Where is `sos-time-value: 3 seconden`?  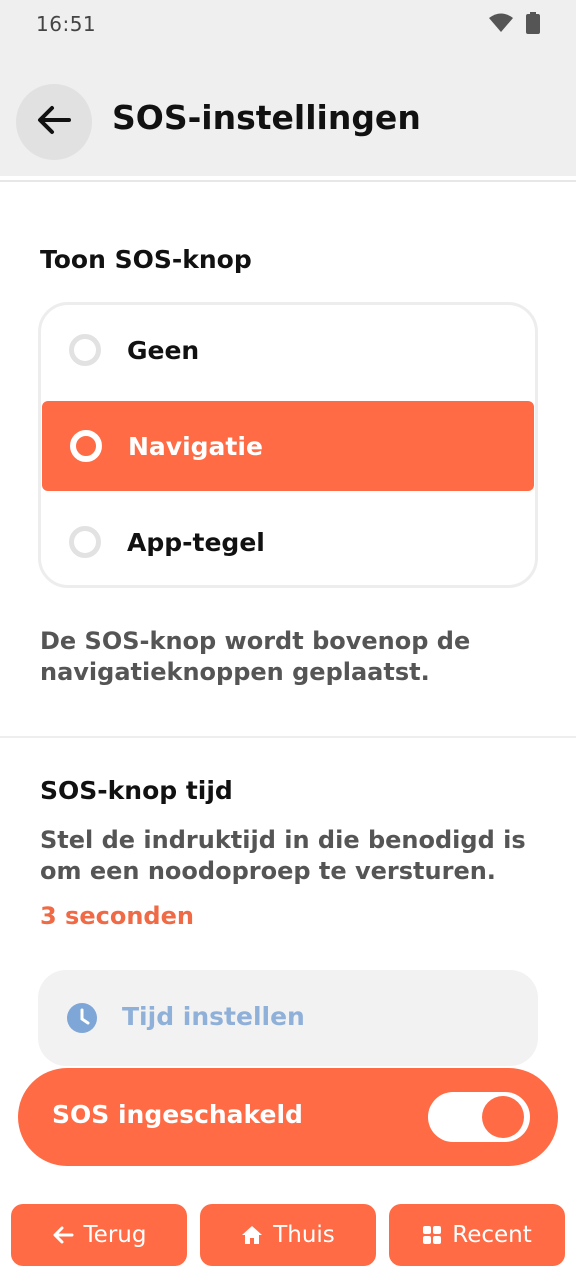
sos-time-value: 3 seconden is located at coordinates (117, 916).